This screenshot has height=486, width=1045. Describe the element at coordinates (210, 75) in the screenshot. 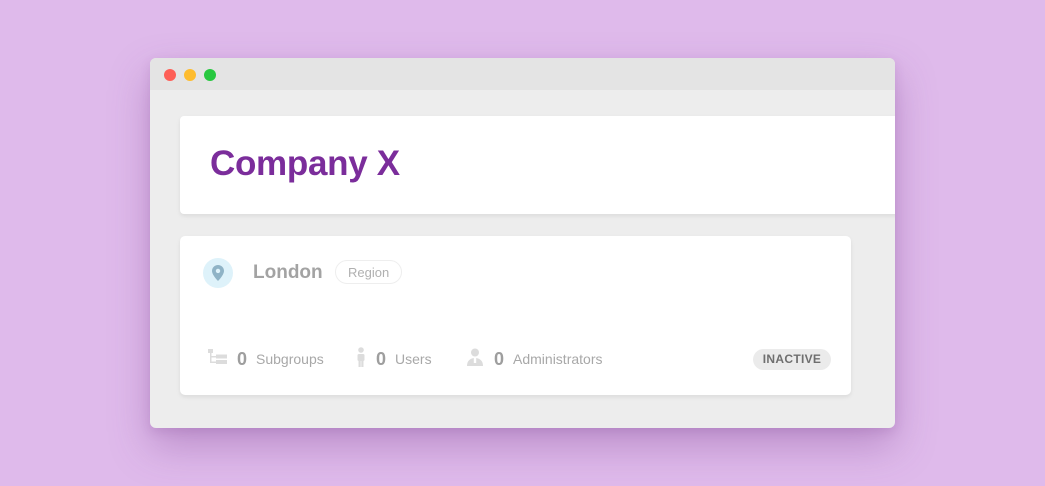

I see `maximize-window-button` at that location.